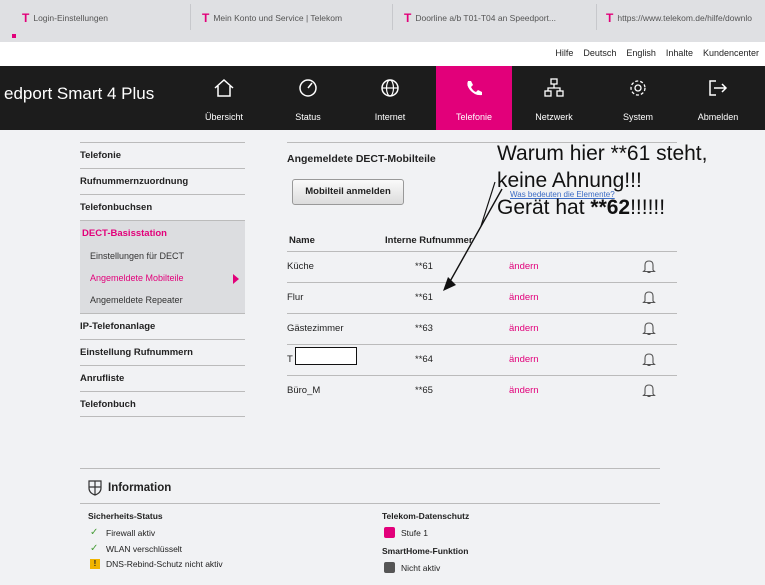 Image resolution: width=765 pixels, height=585 pixels. What do you see at coordinates (564, 53) in the screenshot?
I see `help-link: Hilfe` at bounding box center [564, 53].